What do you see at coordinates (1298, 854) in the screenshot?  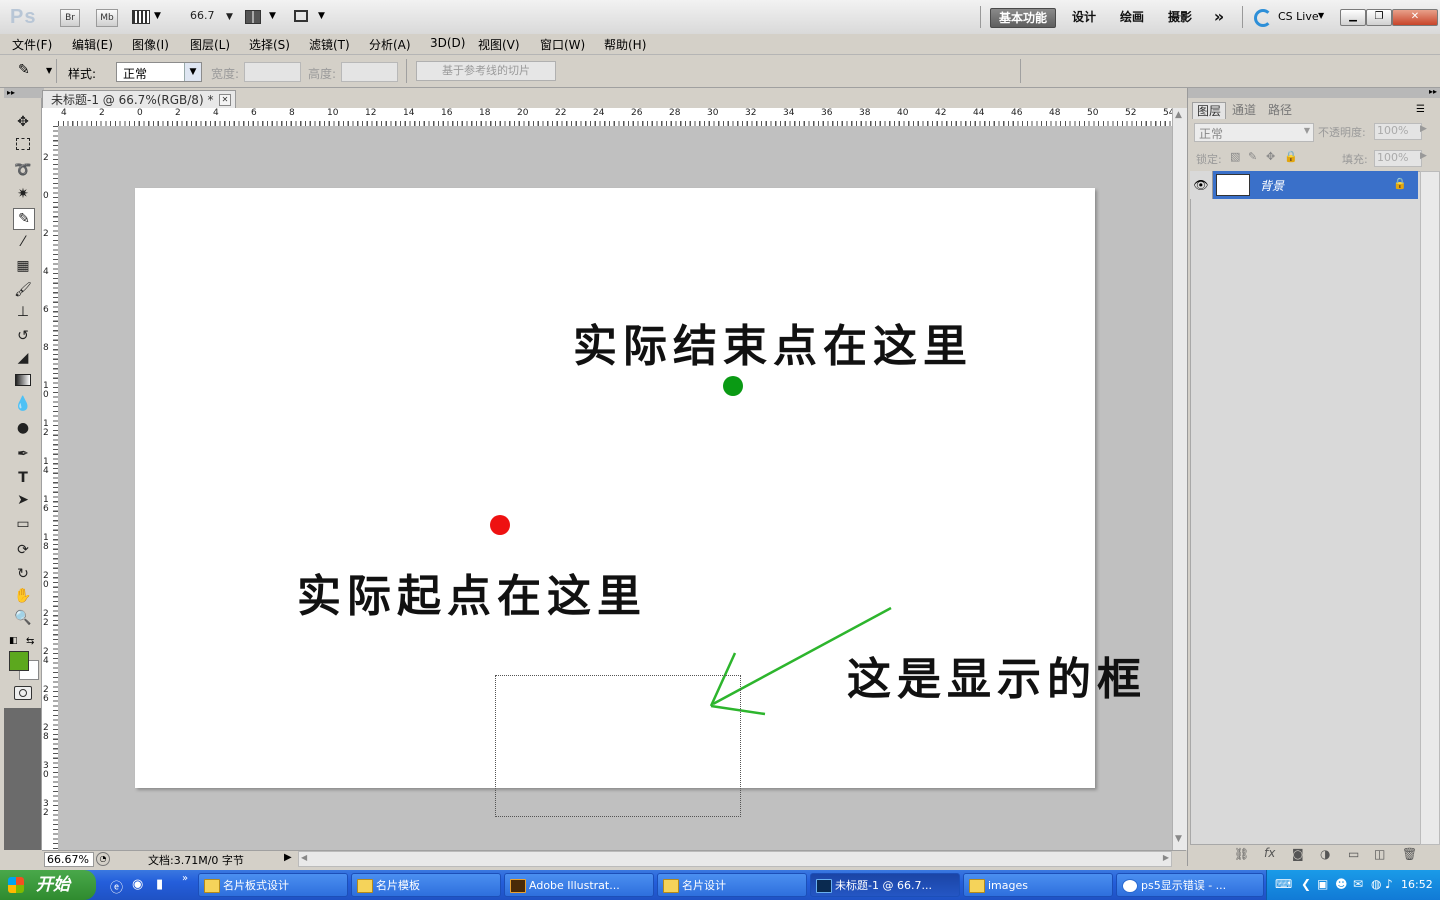 I see `add-mask-icon: ◙` at bounding box center [1298, 854].